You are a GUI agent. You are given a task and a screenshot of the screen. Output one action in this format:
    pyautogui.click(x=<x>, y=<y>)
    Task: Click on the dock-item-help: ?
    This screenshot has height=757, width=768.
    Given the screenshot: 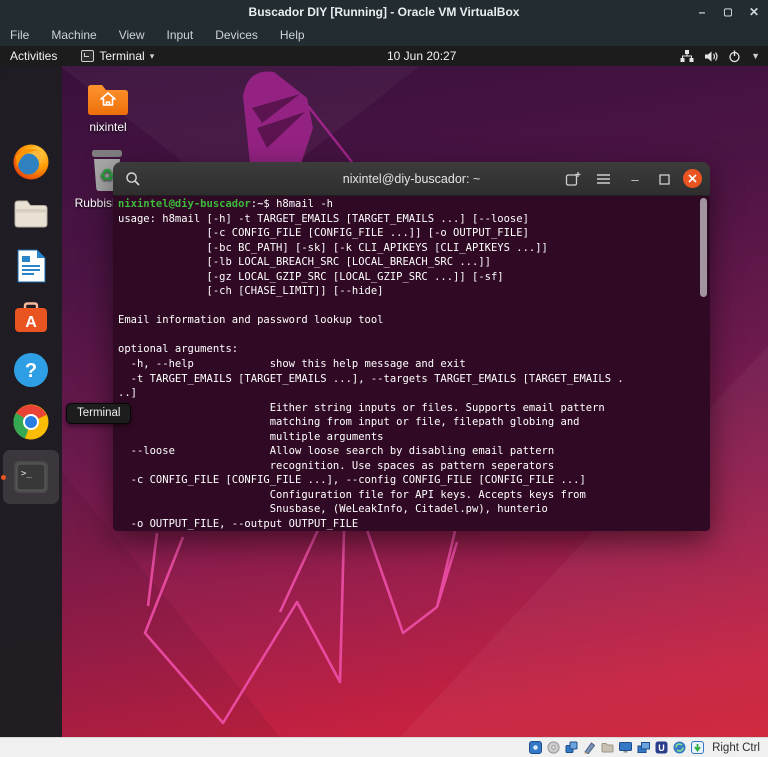 What is the action you would take?
    pyautogui.click(x=31, y=370)
    